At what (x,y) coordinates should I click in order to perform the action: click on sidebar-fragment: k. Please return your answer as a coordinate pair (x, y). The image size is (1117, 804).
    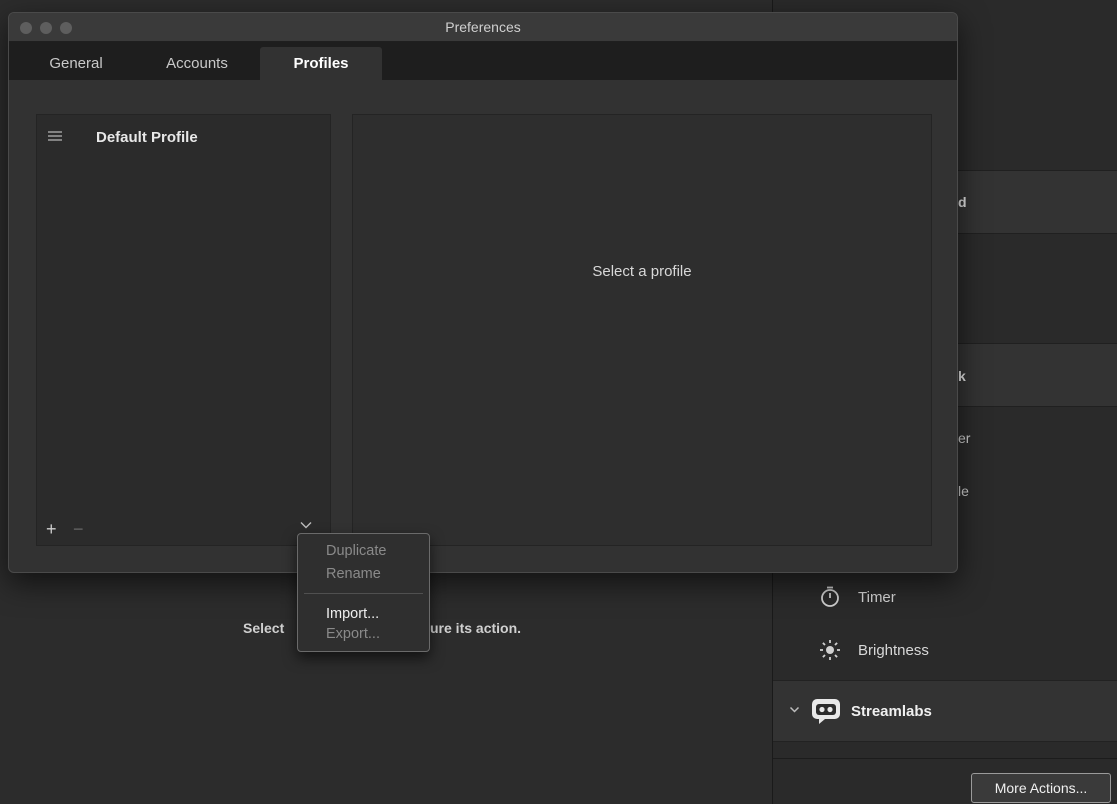
    Looking at the image, I should click on (962, 376).